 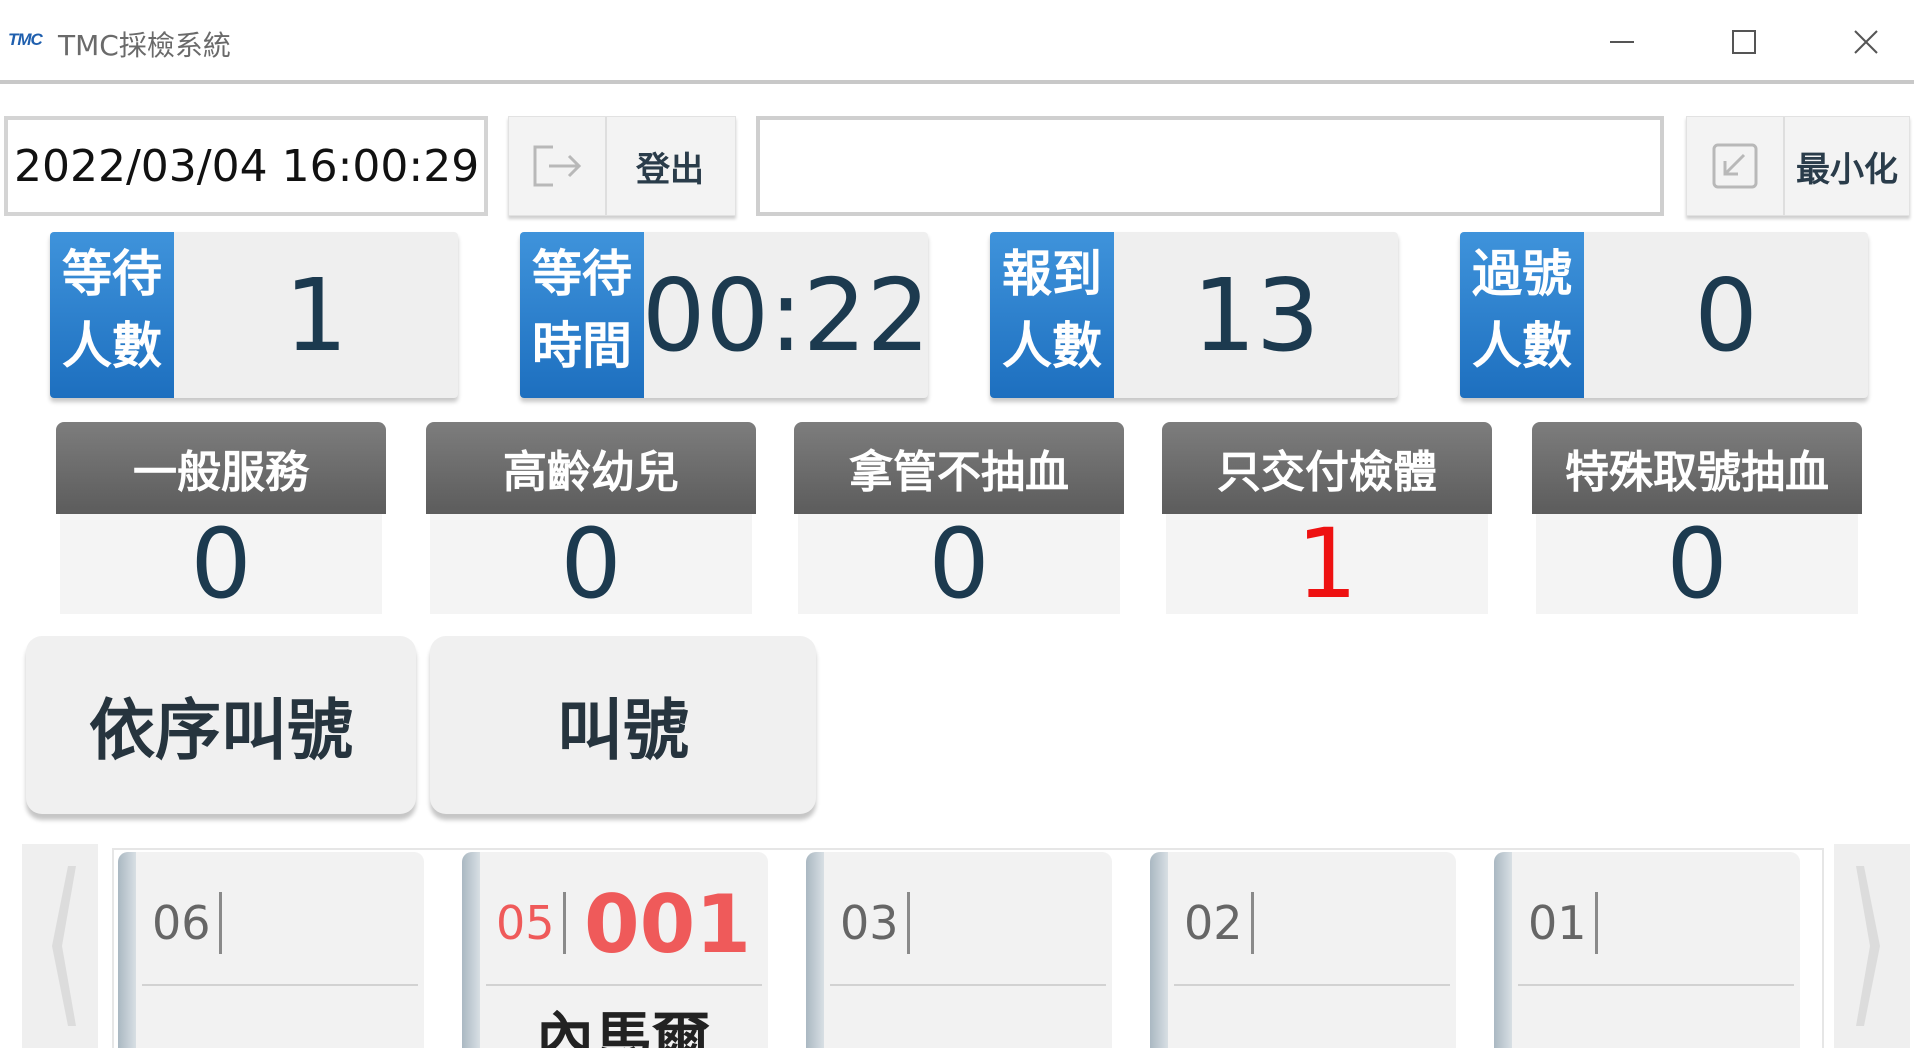 I want to click on close-icon, so click(x=1866, y=42).